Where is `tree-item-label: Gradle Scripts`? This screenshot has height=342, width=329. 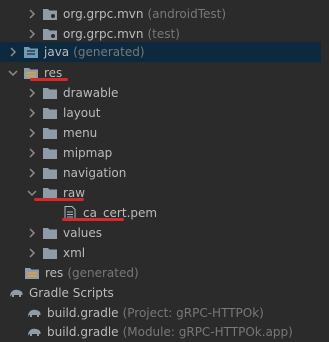
tree-item-label: Gradle Scripts is located at coordinates (71, 293).